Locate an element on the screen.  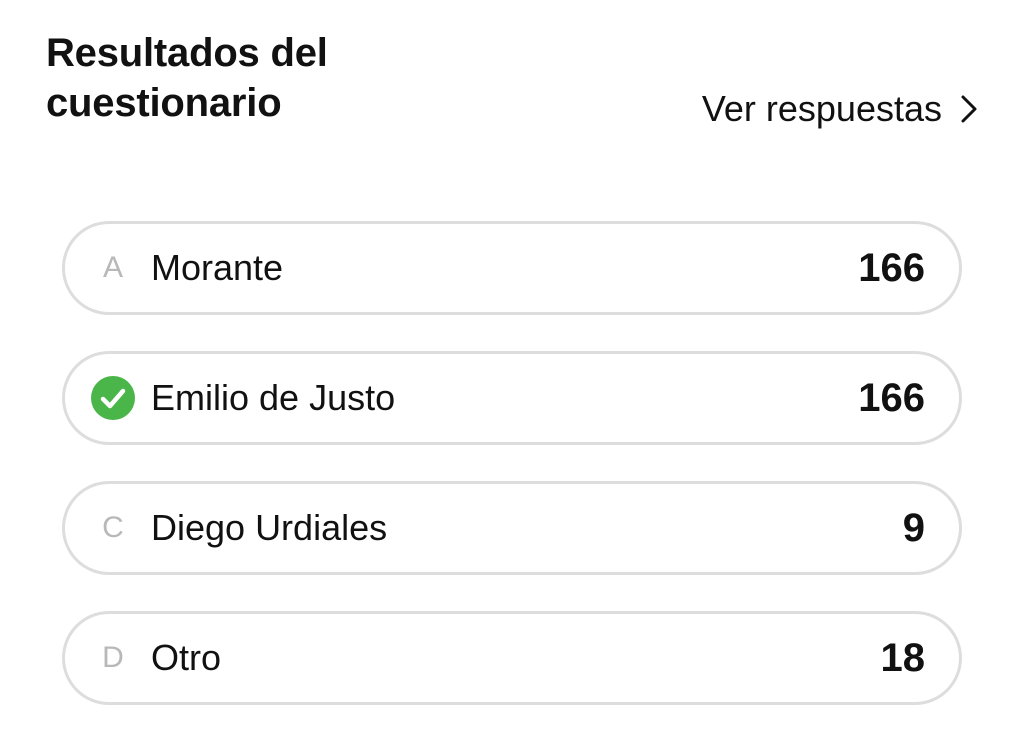
option-count: 18 is located at coordinates (903, 658).